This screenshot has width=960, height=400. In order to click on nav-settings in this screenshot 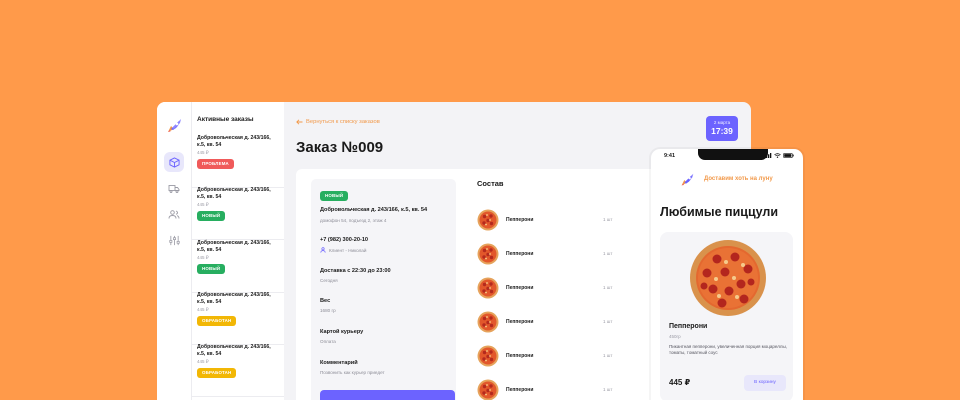, I will do `click(174, 240)`.